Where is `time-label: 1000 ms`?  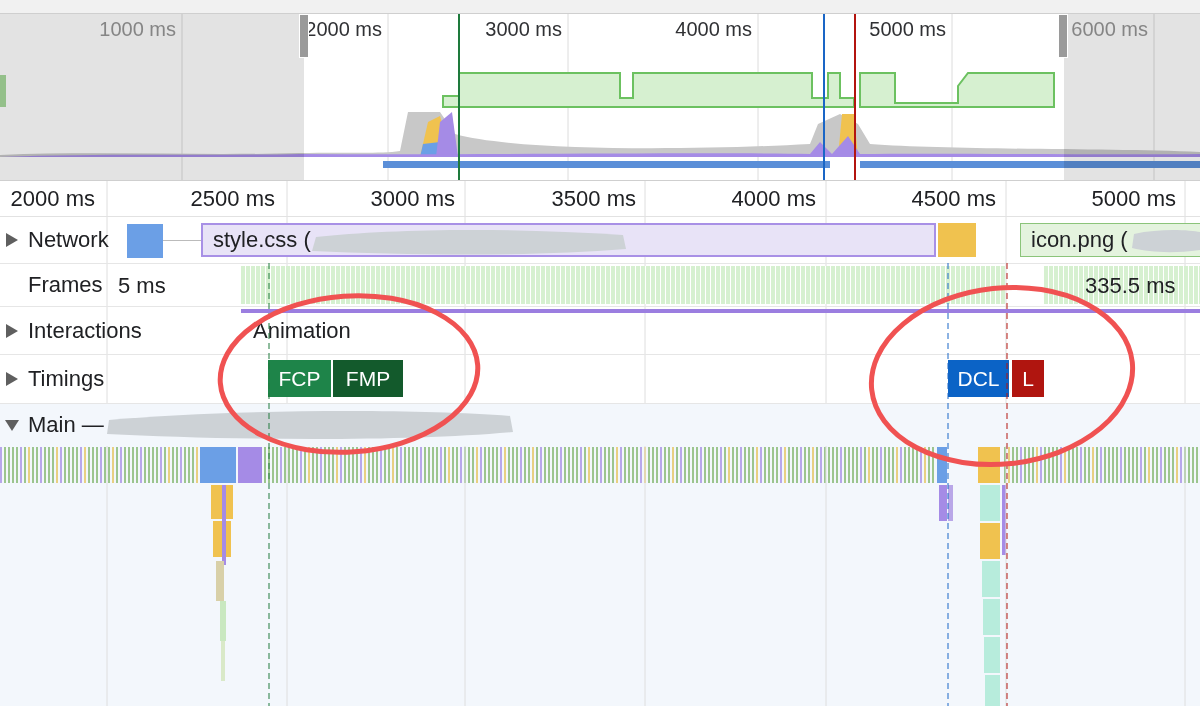 time-label: 1000 ms is located at coordinates (137, 29).